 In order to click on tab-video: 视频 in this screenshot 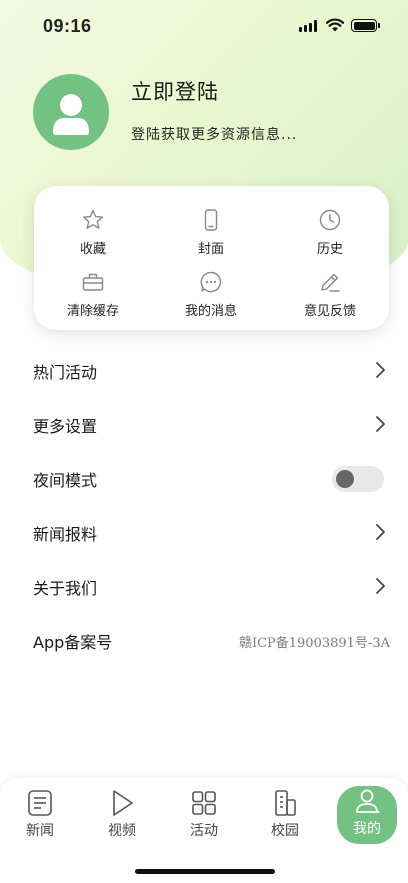, I will do `click(122, 819)`.